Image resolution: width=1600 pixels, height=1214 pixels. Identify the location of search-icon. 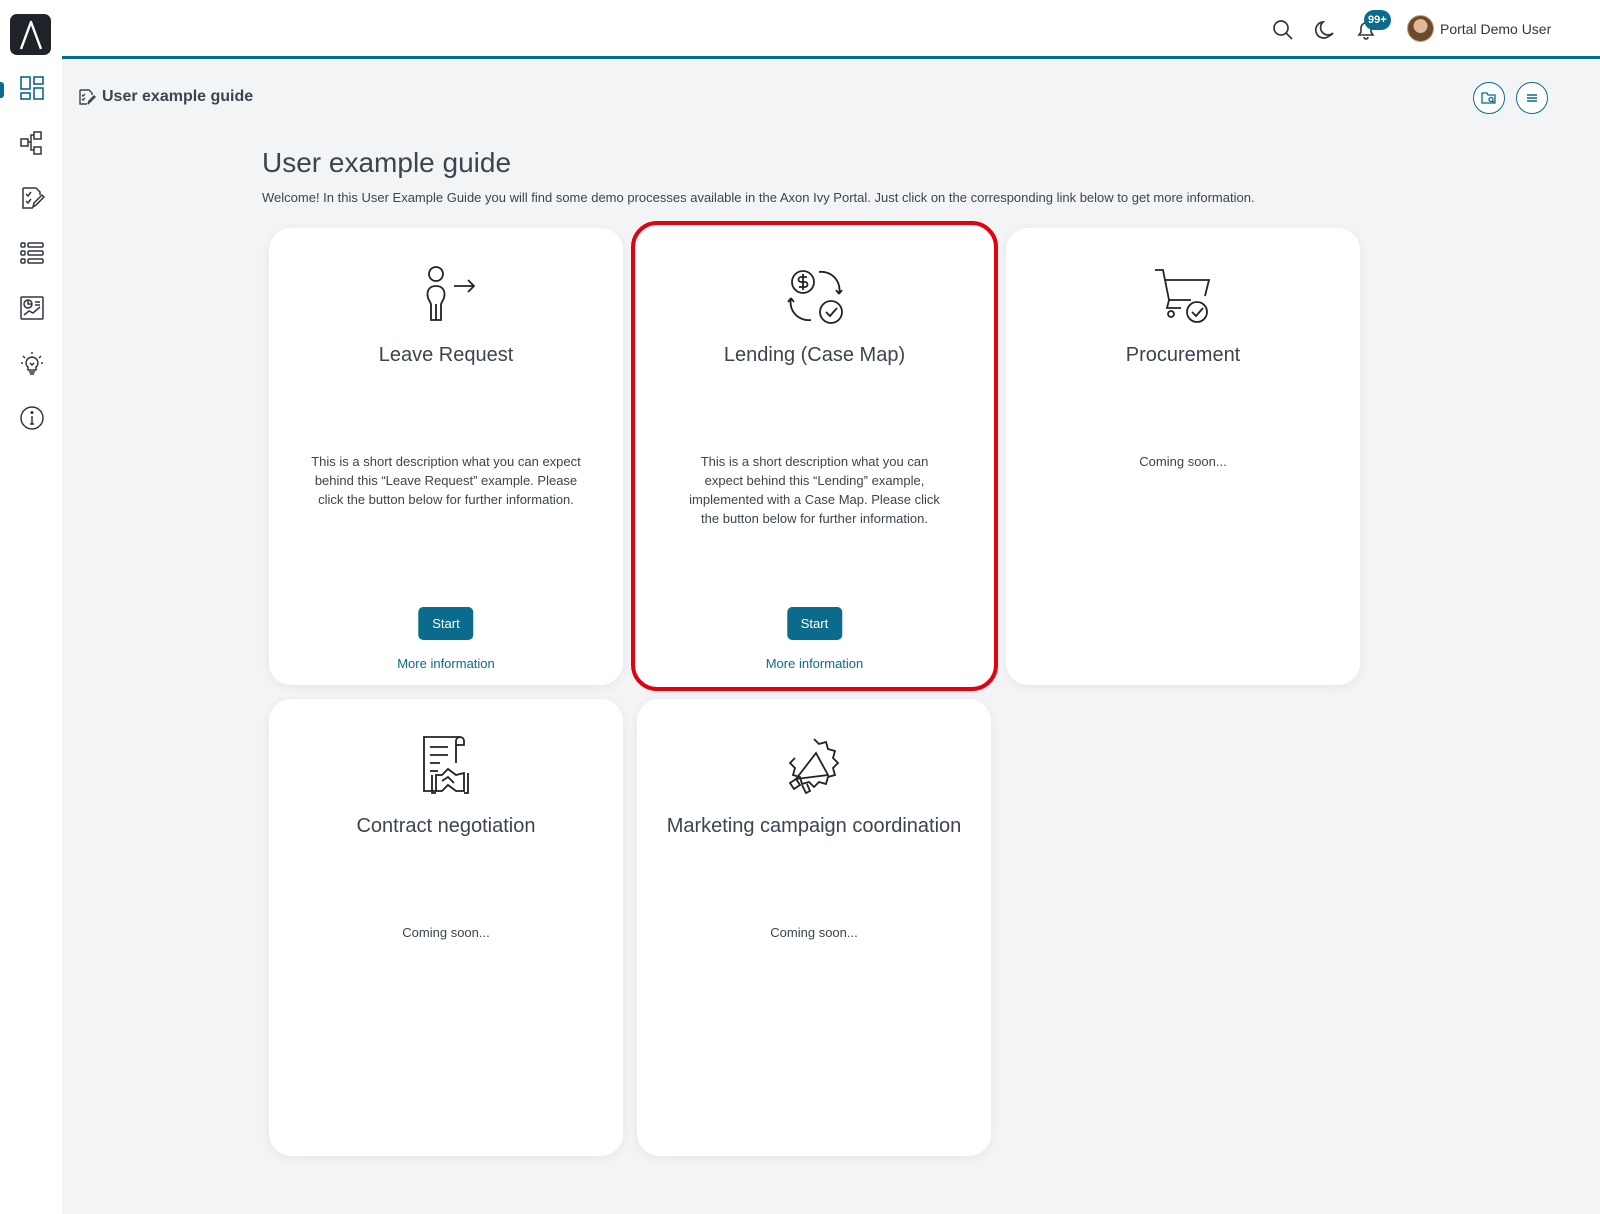
(1283, 30).